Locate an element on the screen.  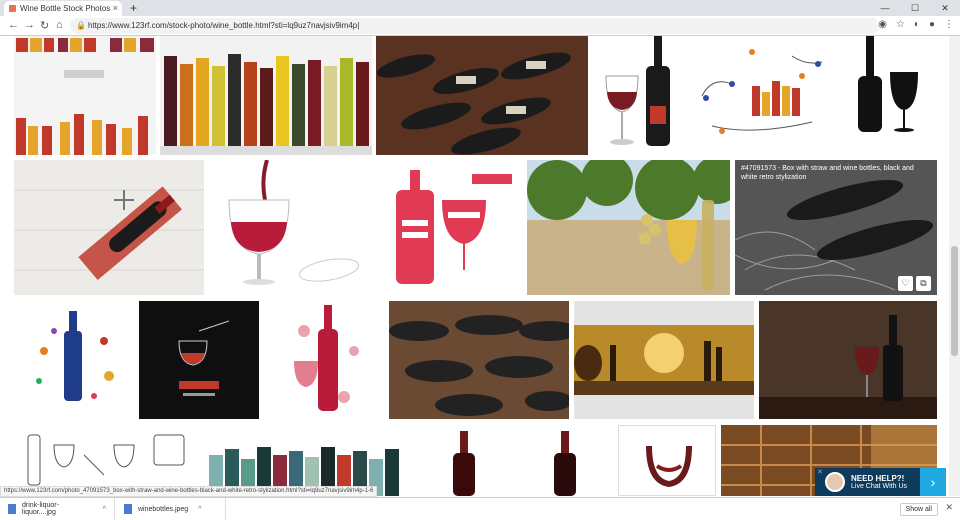
thumb-wine-typography is located at coordinates (452, 227).